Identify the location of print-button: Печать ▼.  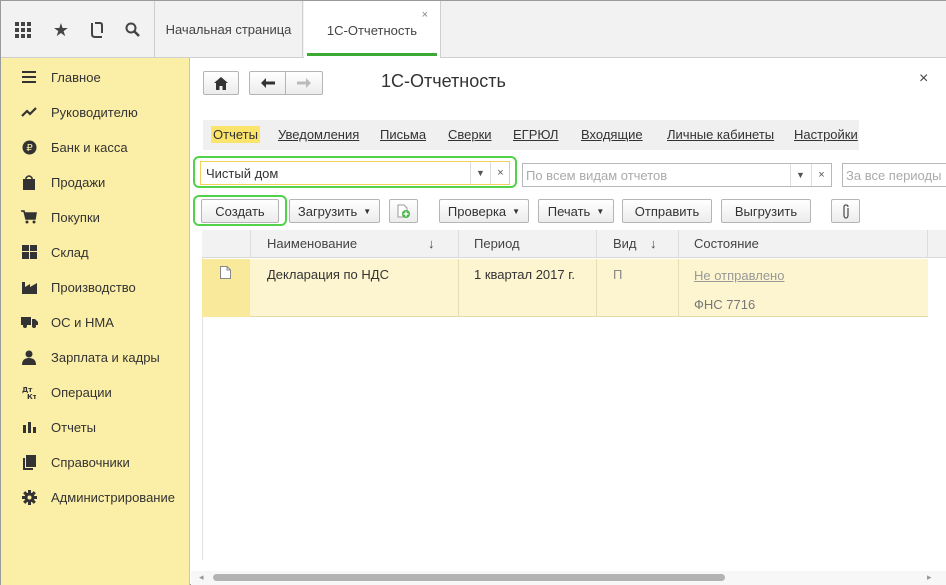
(576, 211).